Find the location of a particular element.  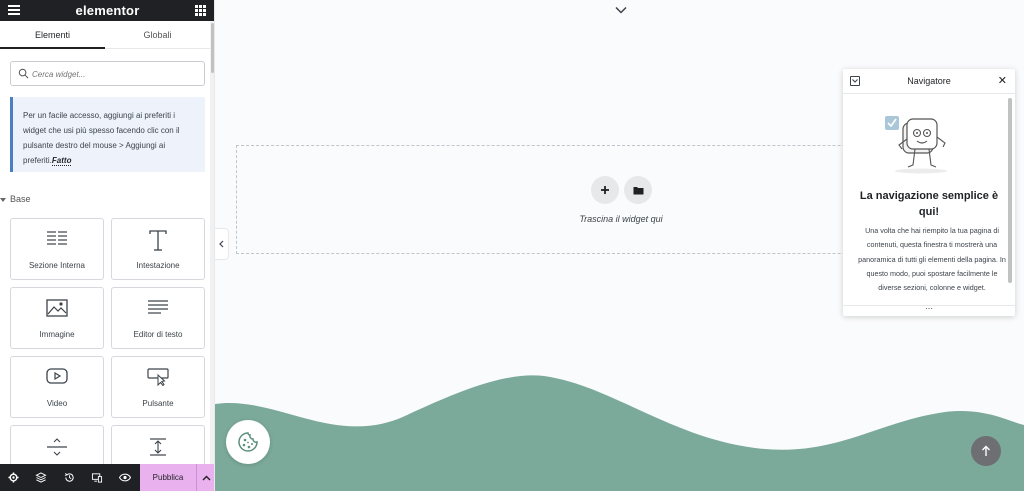

responsive-mode-button is located at coordinates (97, 477).